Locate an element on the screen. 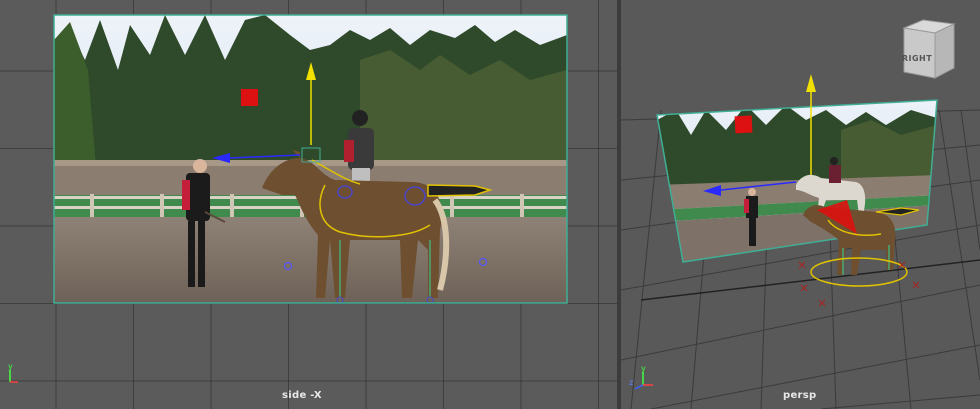 The height and width of the screenshot is (409, 980). viewport-label-side: side -X is located at coordinates (302, 395).